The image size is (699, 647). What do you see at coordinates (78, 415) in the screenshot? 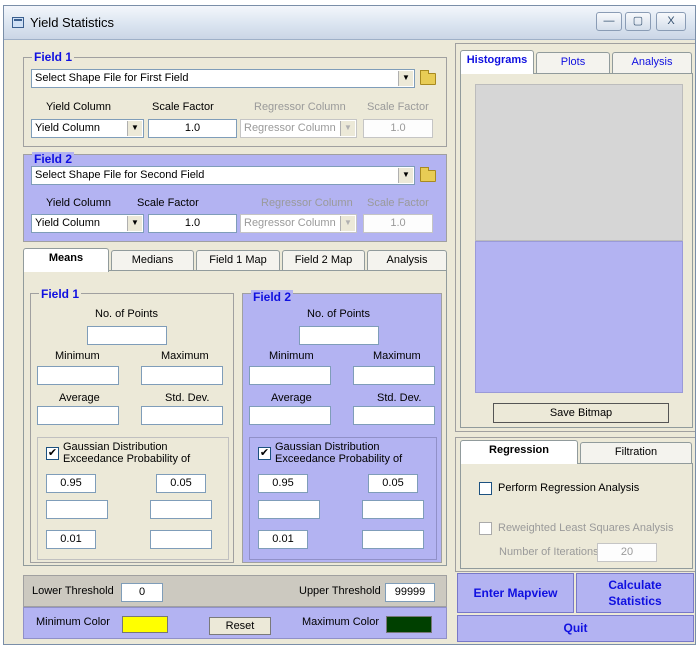
I see `means-field1-average-input` at bounding box center [78, 415].